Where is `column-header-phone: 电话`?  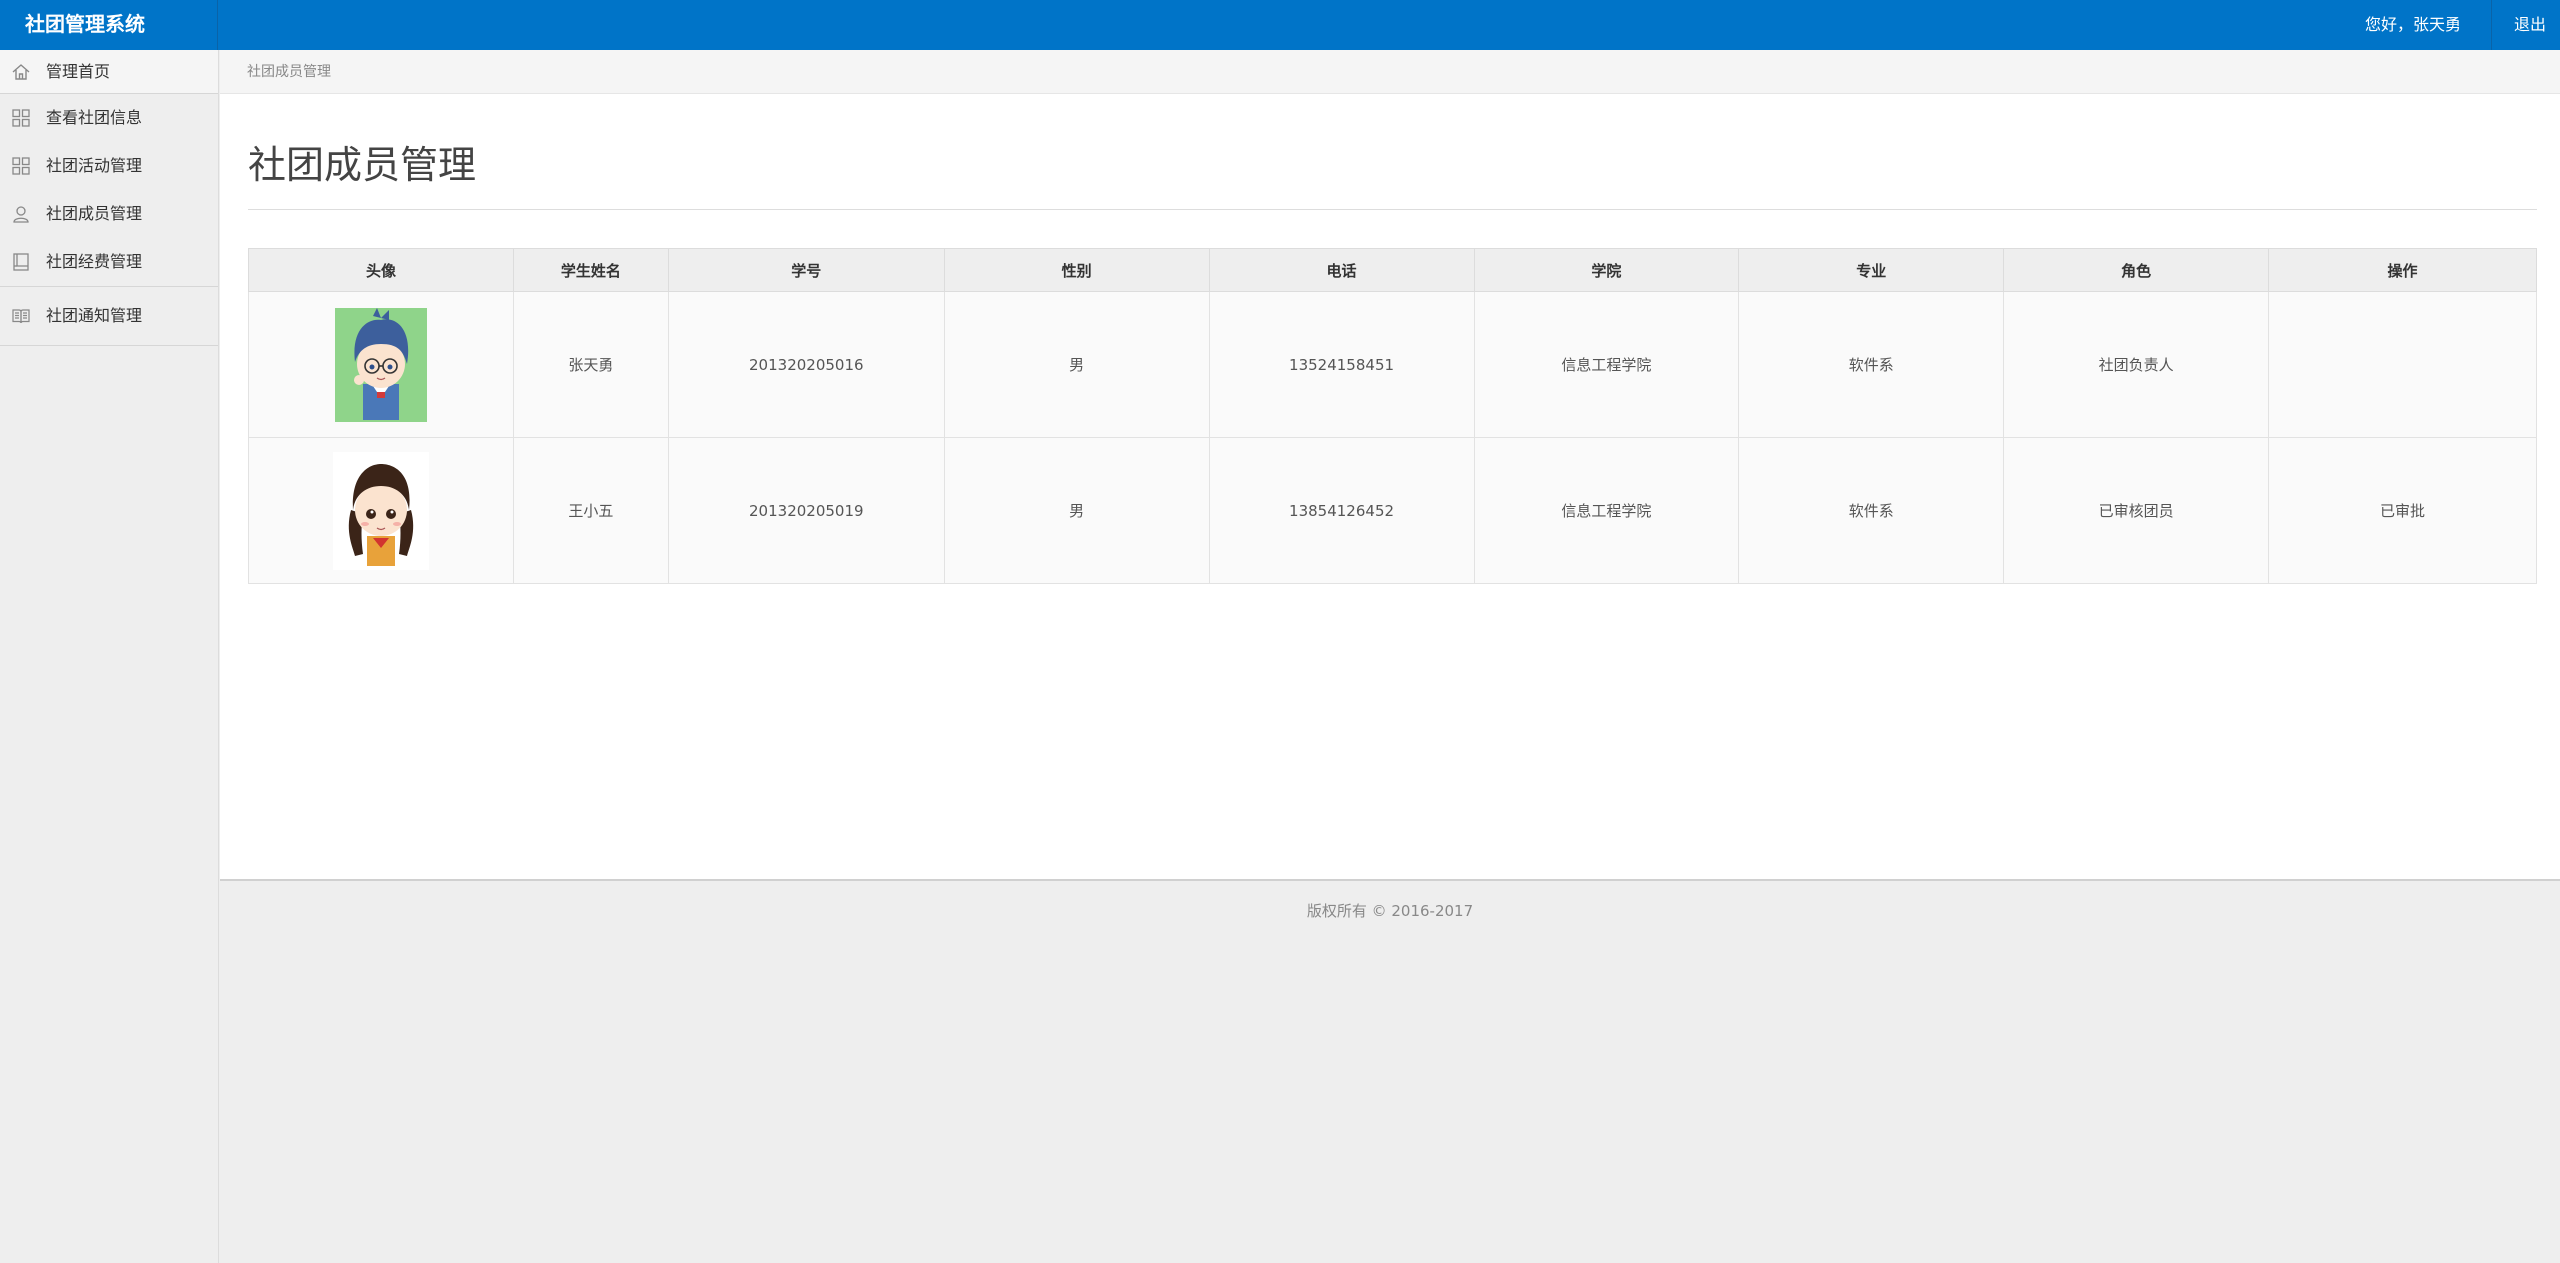 column-header-phone: 电话 is located at coordinates (1341, 270).